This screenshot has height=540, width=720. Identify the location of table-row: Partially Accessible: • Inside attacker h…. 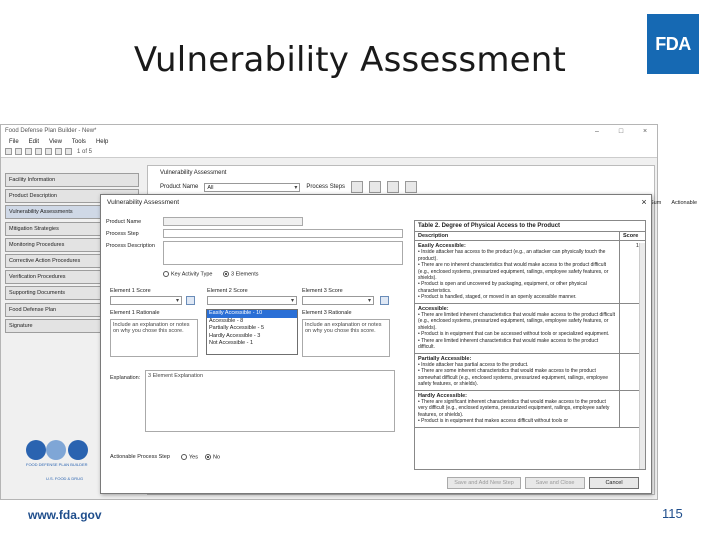
(530, 372).